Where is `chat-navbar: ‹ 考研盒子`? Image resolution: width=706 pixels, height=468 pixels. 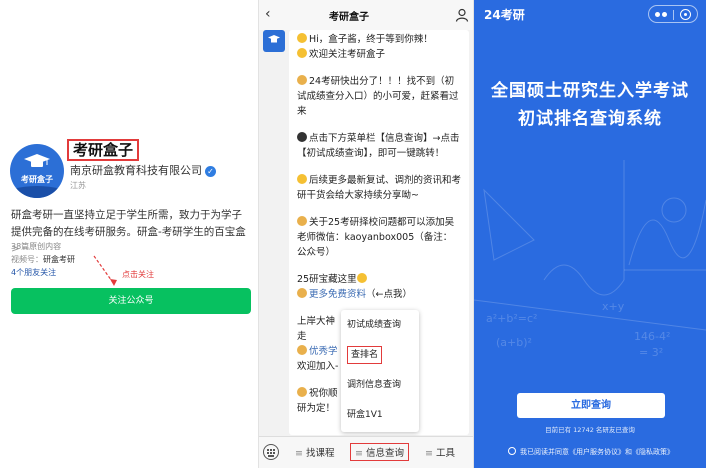
chat-navbar: ‹ 考研盒子 is located at coordinates (366, 15).